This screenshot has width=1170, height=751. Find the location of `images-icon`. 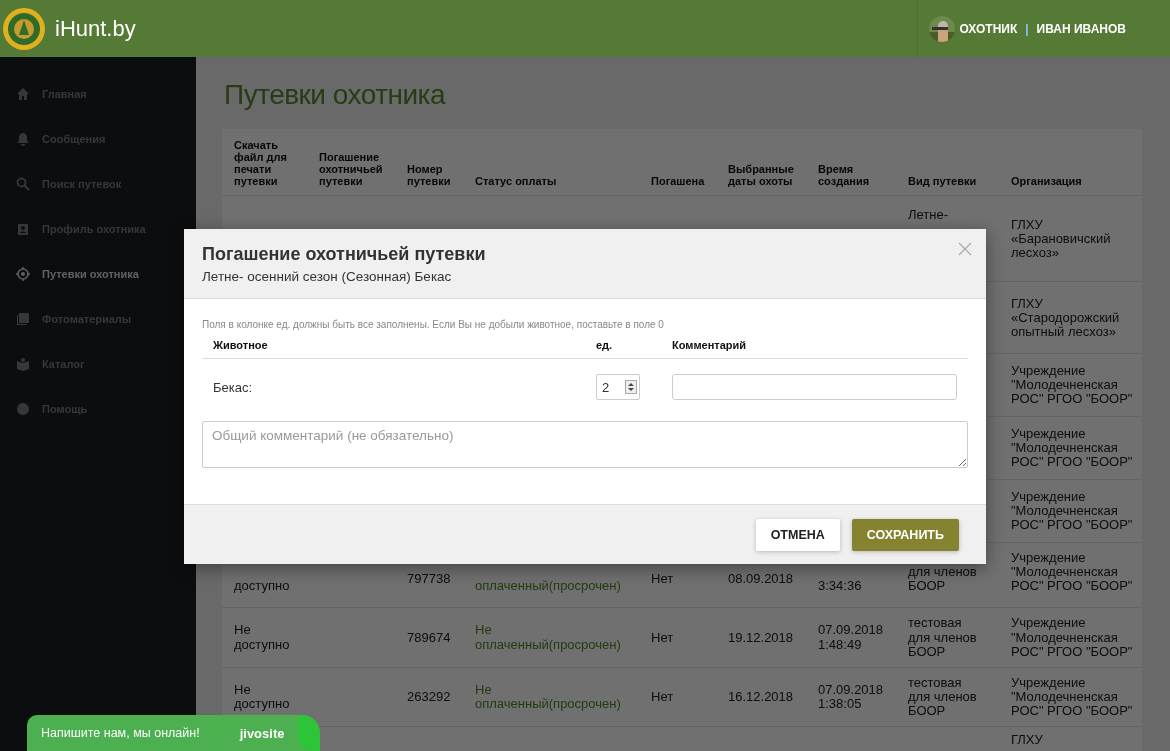

images-icon is located at coordinates (23, 318).